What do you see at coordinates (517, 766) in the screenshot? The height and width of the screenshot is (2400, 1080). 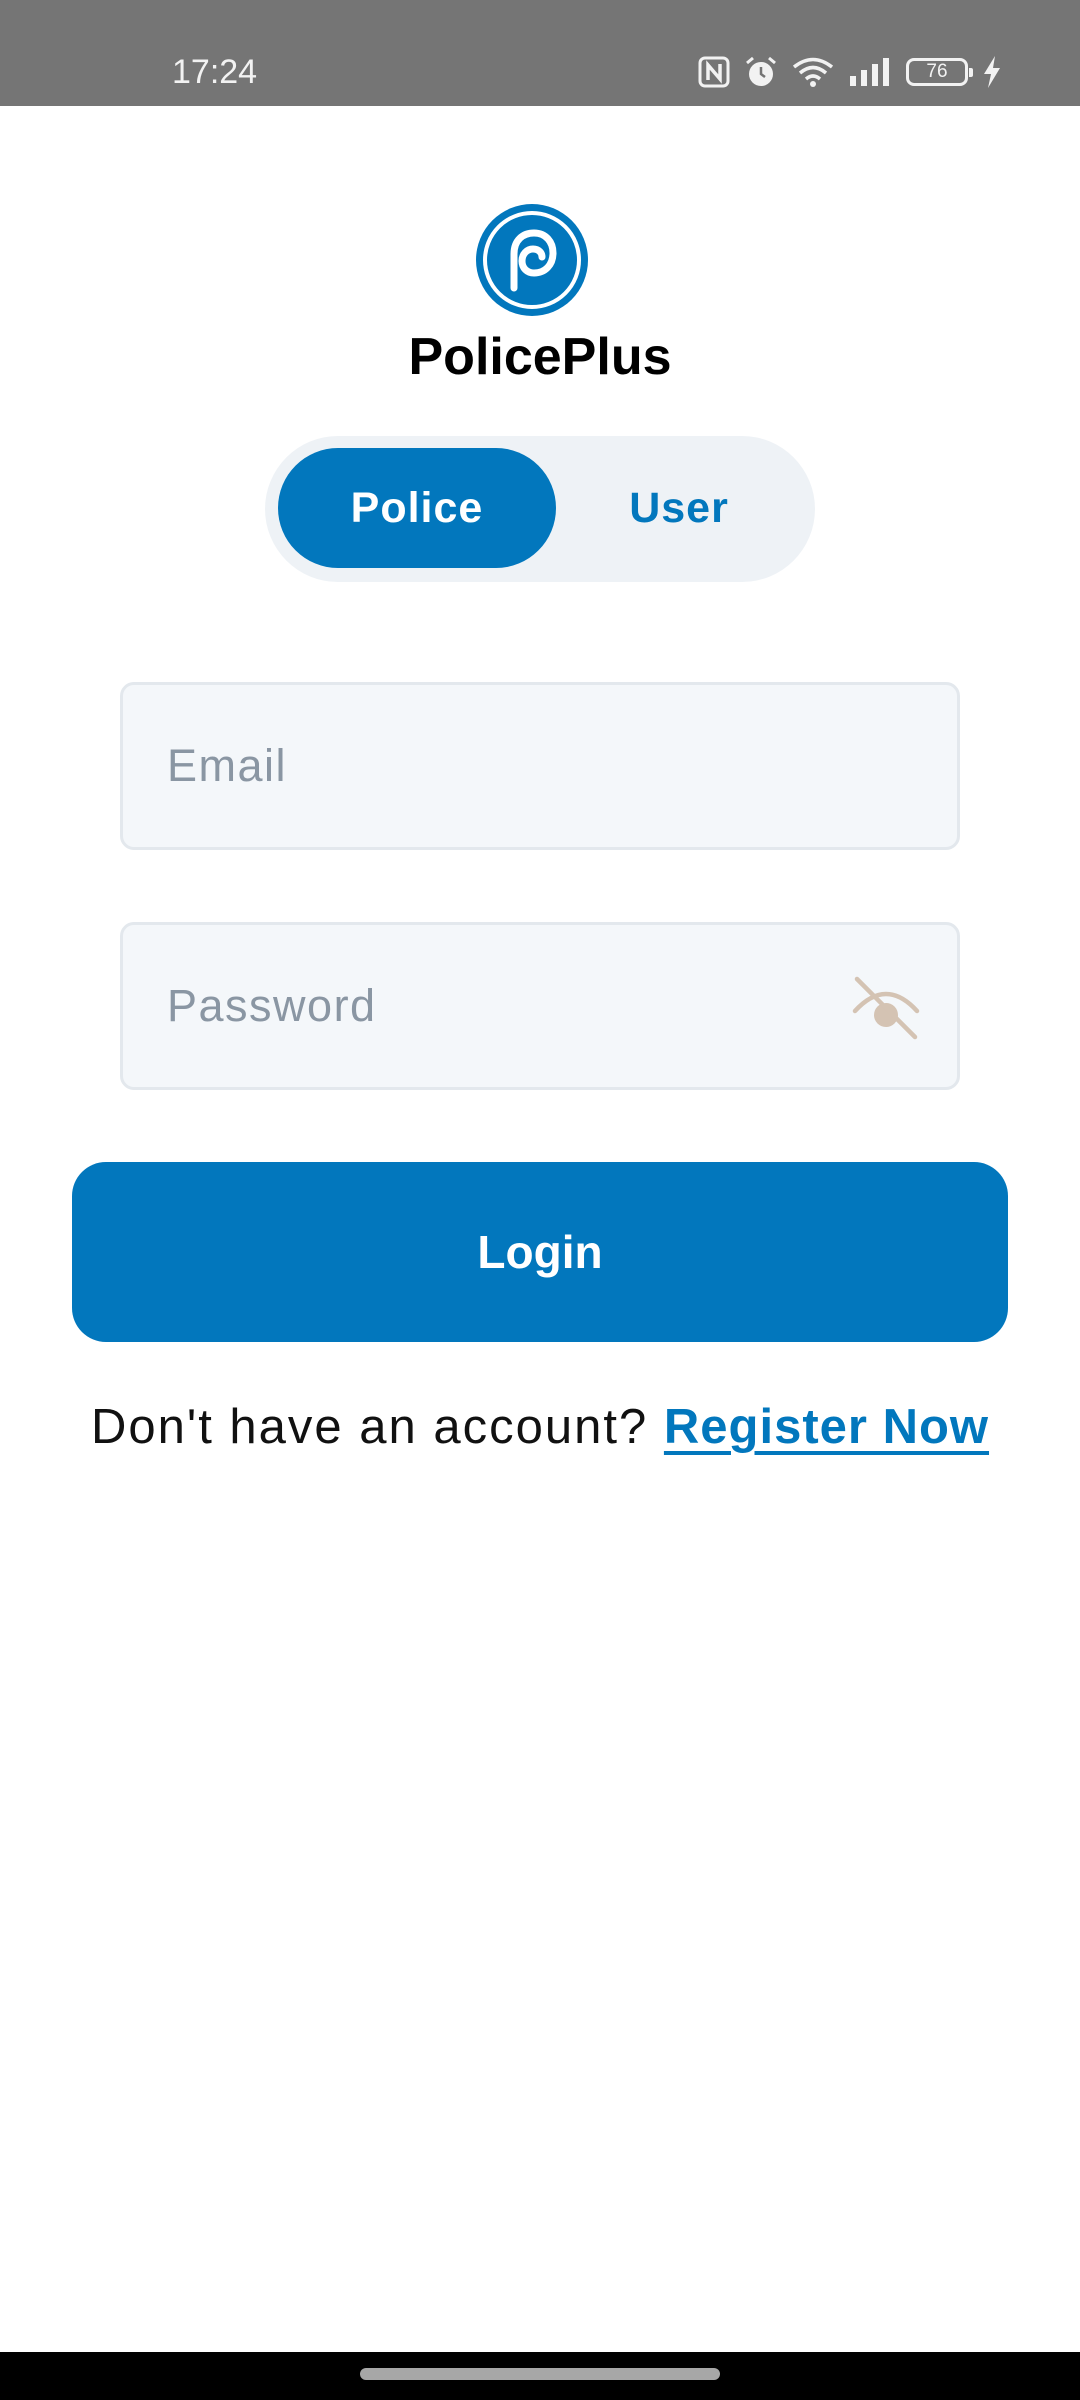 I see `email-field` at bounding box center [517, 766].